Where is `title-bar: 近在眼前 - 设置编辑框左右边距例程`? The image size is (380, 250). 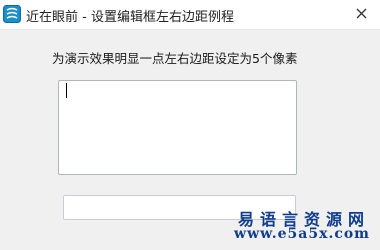
title-bar: 近在眼前 - 设置编辑框左右边距例程 is located at coordinates (190, 15).